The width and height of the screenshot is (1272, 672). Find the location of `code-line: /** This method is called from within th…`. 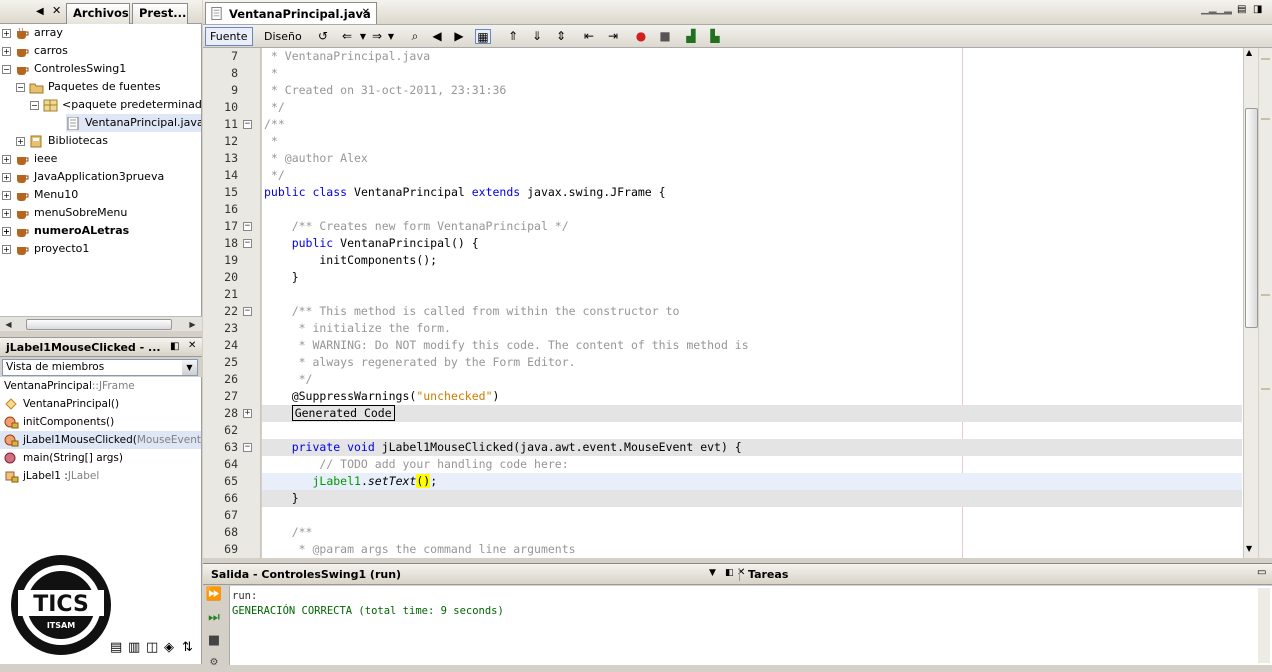

code-line: /** This method is called from within th… is located at coordinates (752, 311).